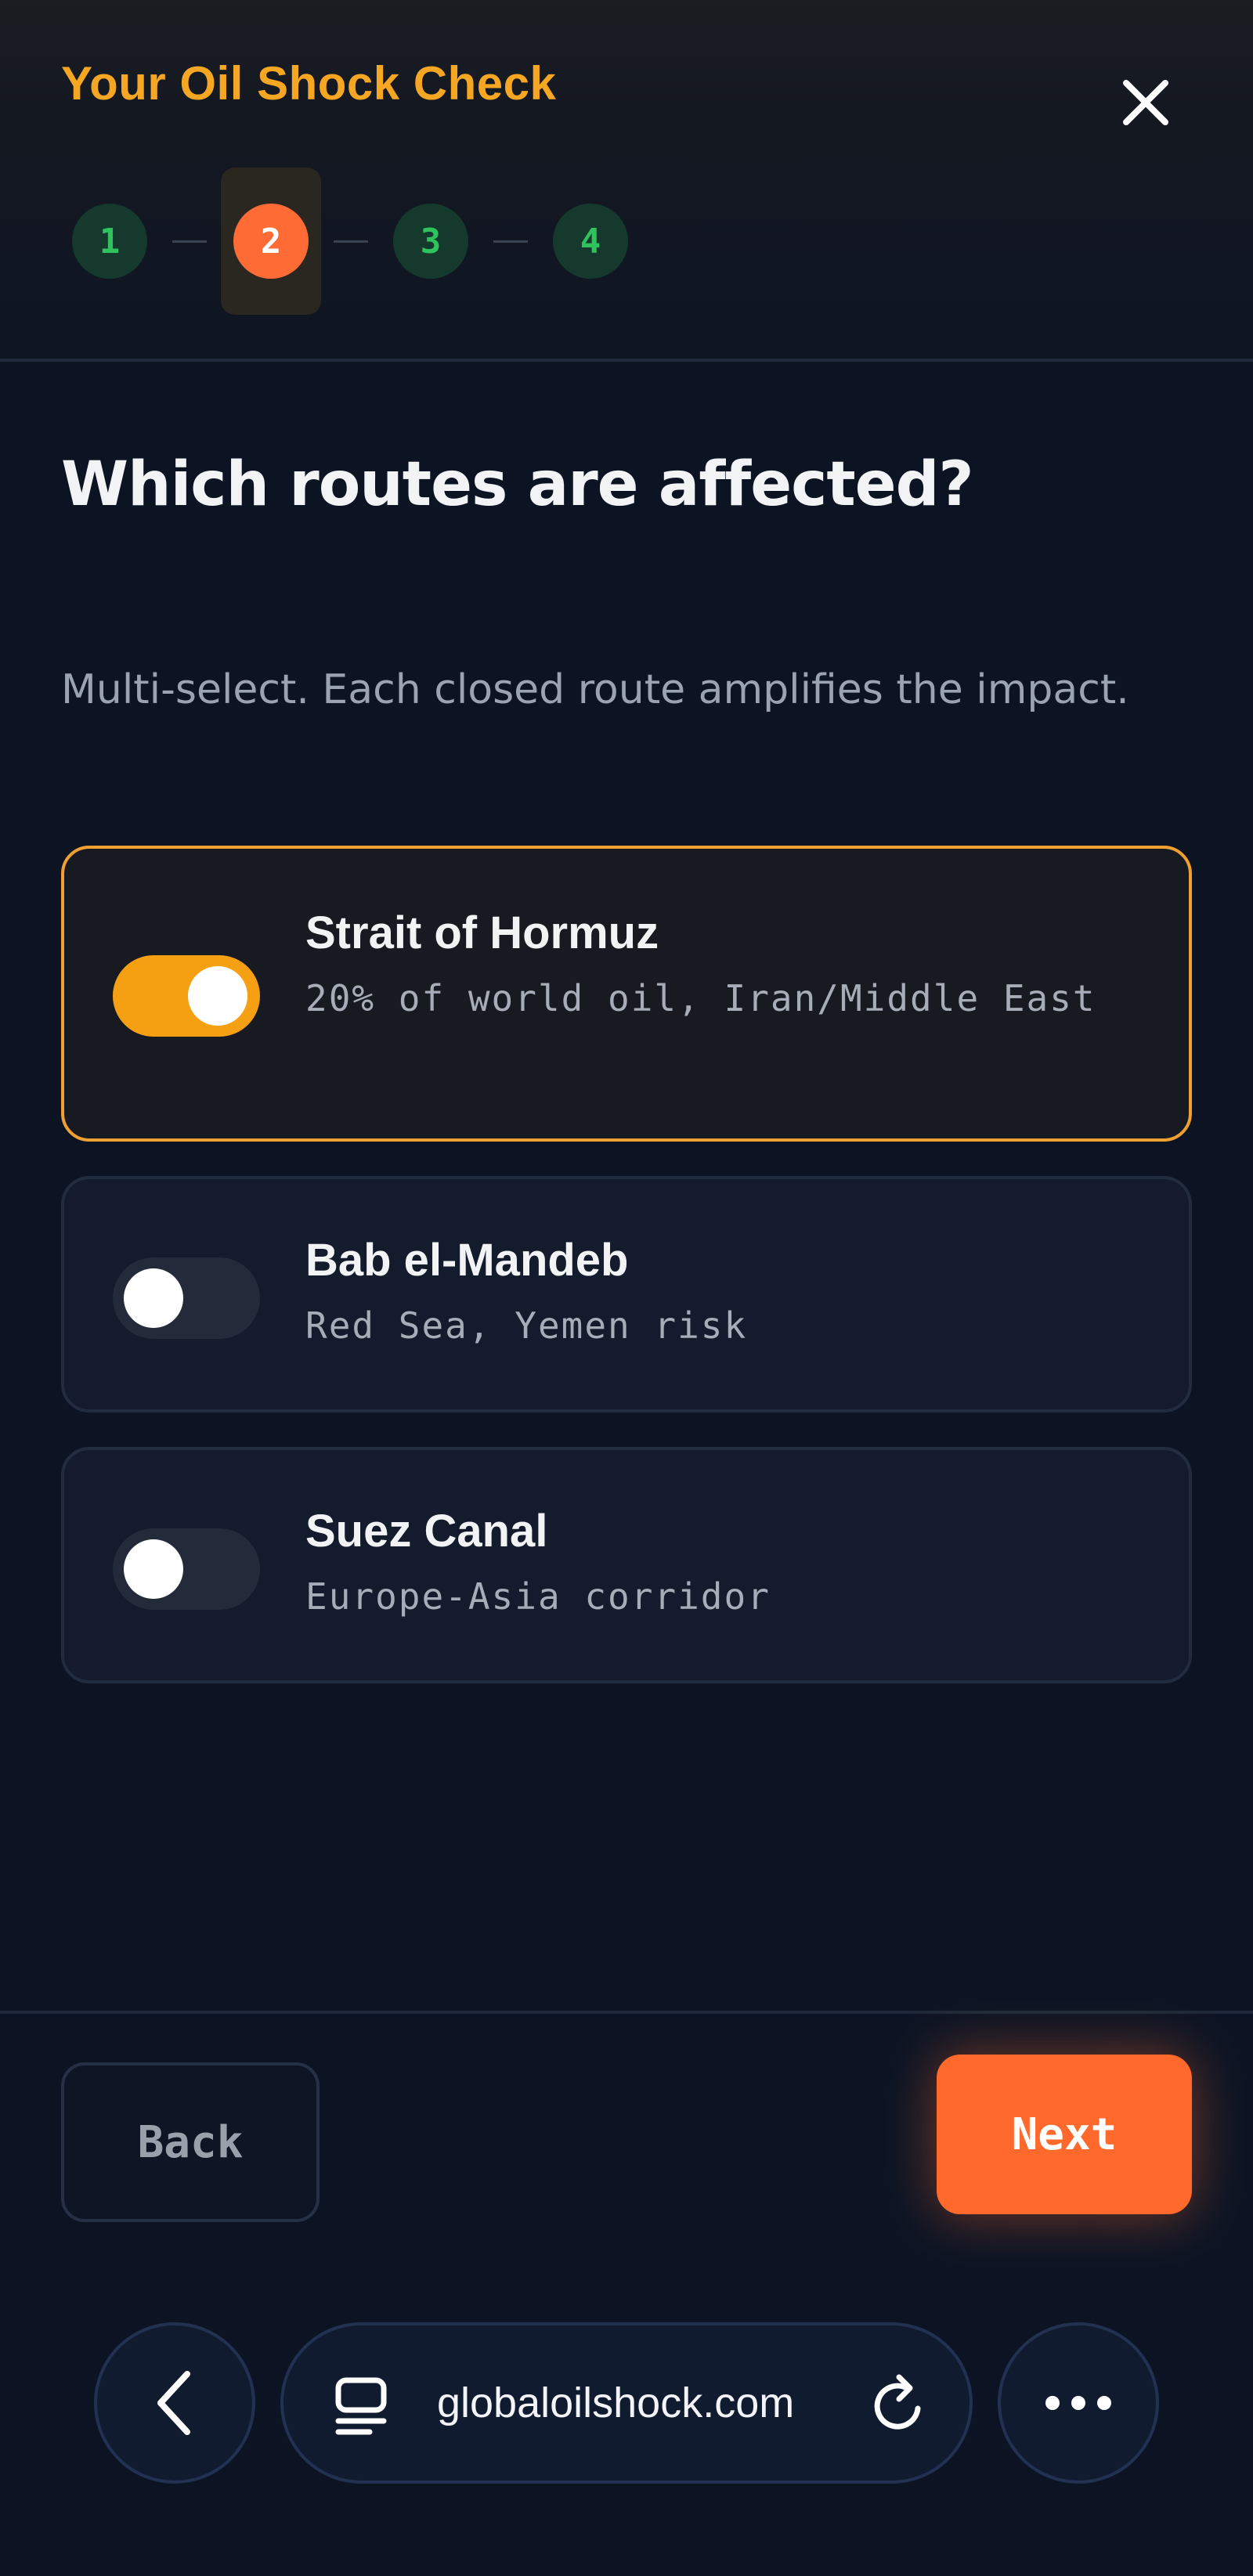 The height and width of the screenshot is (2576, 1253). What do you see at coordinates (700, 998) in the screenshot?
I see `route-description: 20% of world oil, Iran/Middle East` at bounding box center [700, 998].